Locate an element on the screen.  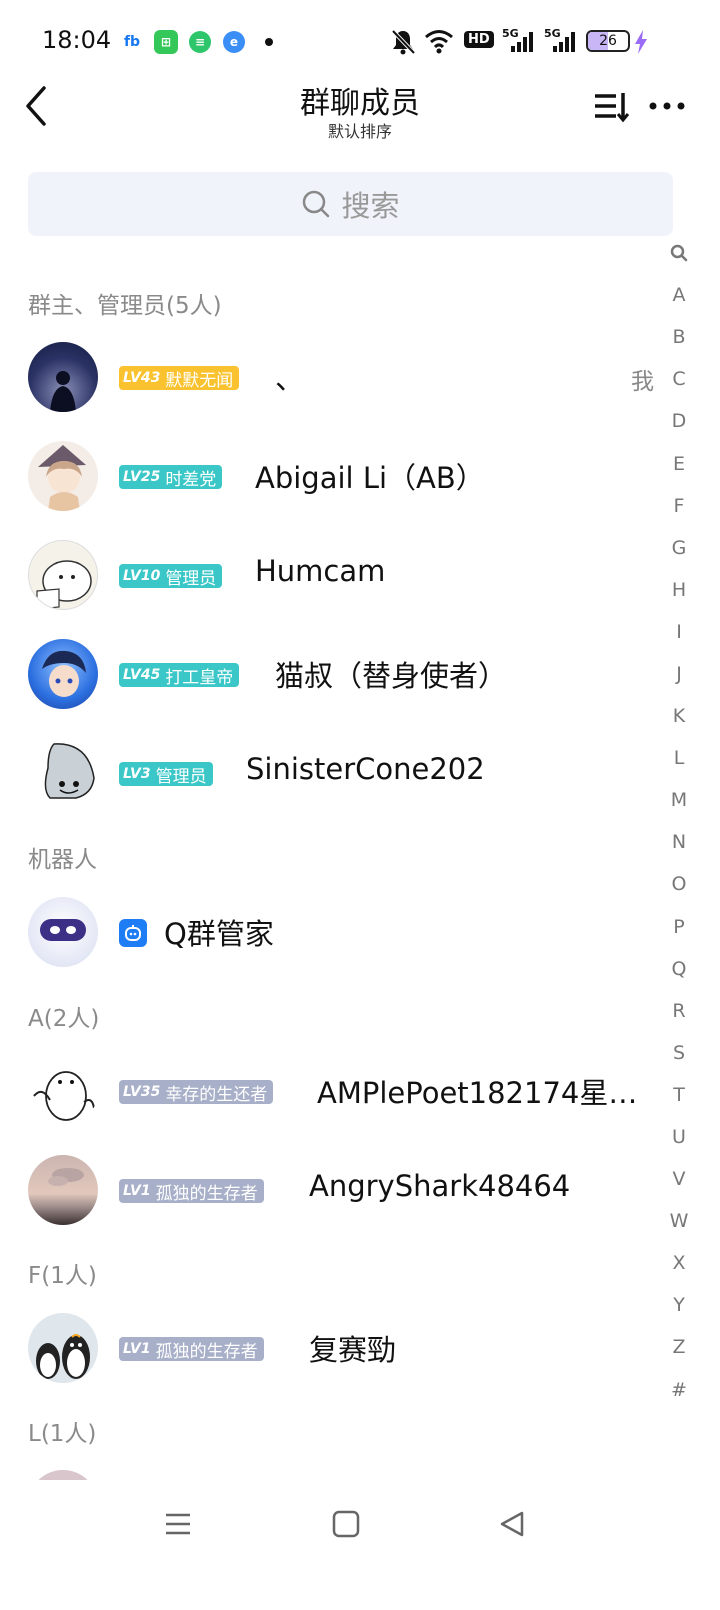
index-letter: G is located at coordinates (679, 548).